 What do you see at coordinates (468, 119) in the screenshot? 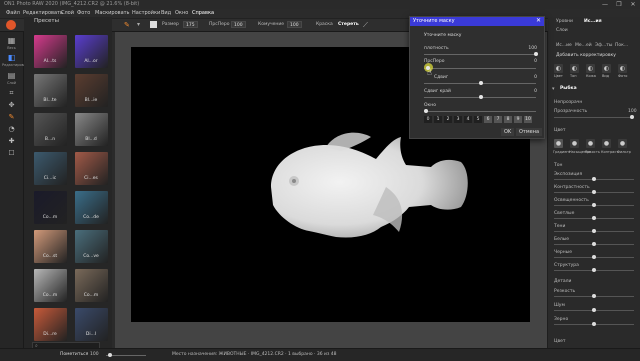
I see `window-size-option: 4` at bounding box center [468, 119].